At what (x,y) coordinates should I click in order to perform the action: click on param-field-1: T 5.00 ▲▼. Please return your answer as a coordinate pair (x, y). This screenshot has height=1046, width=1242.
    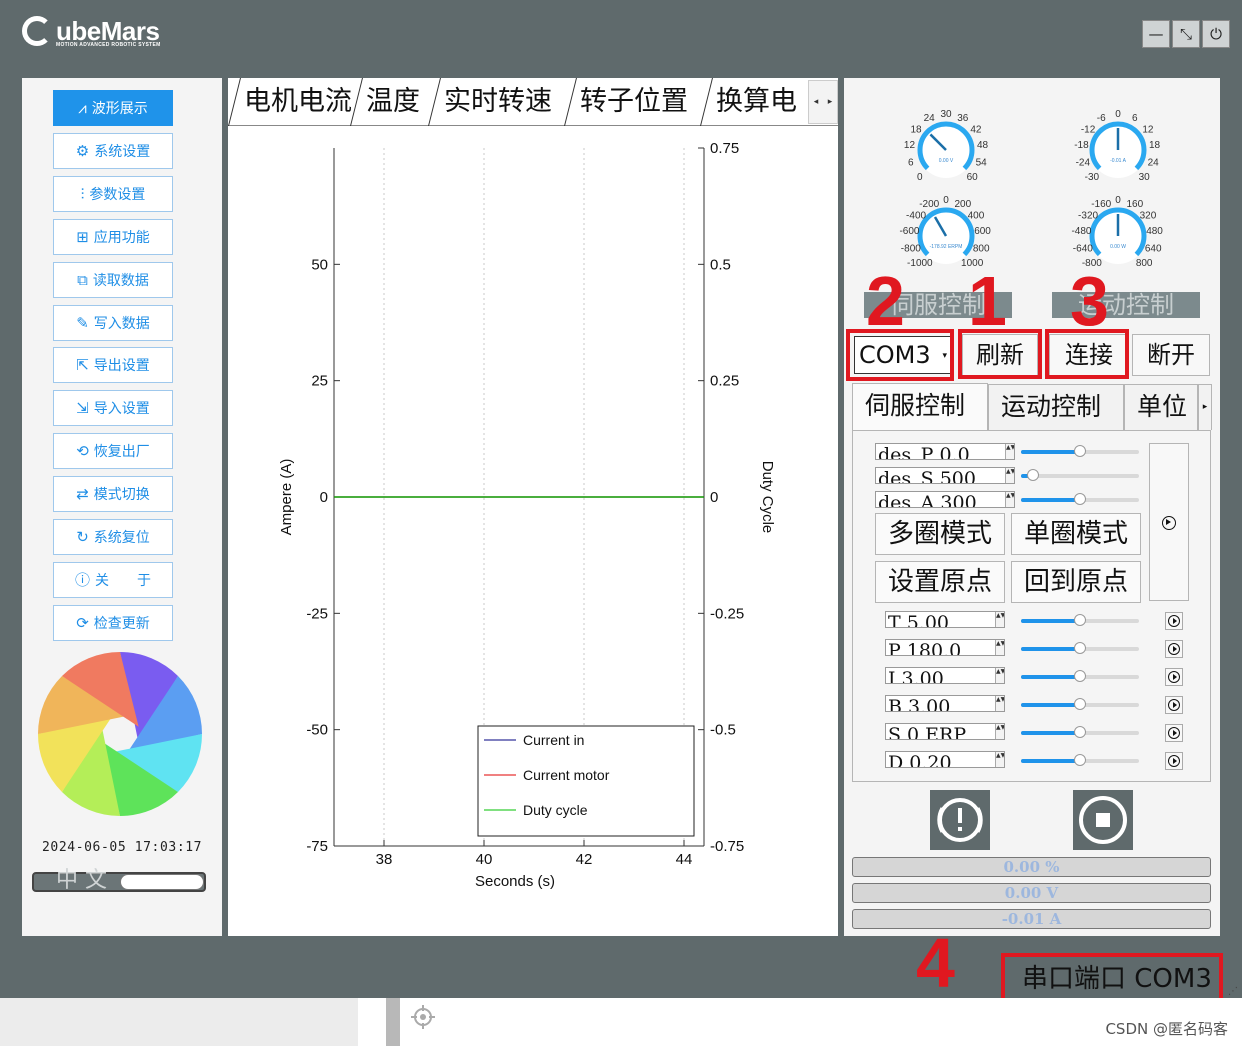
    Looking at the image, I should click on (945, 619).